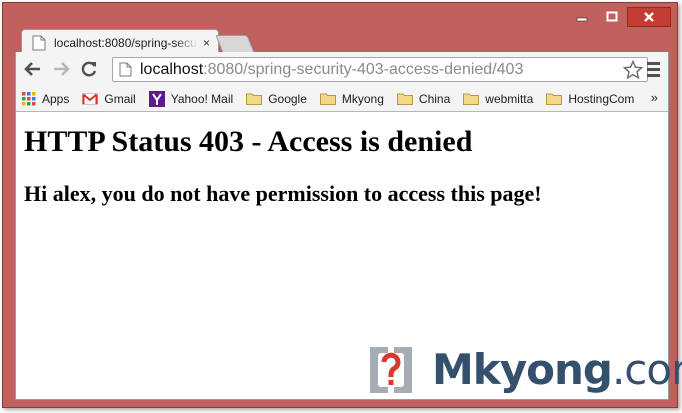 The width and height of the screenshot is (682, 413). I want to click on bookmark-mkyong: Mkyong, so click(351, 98).